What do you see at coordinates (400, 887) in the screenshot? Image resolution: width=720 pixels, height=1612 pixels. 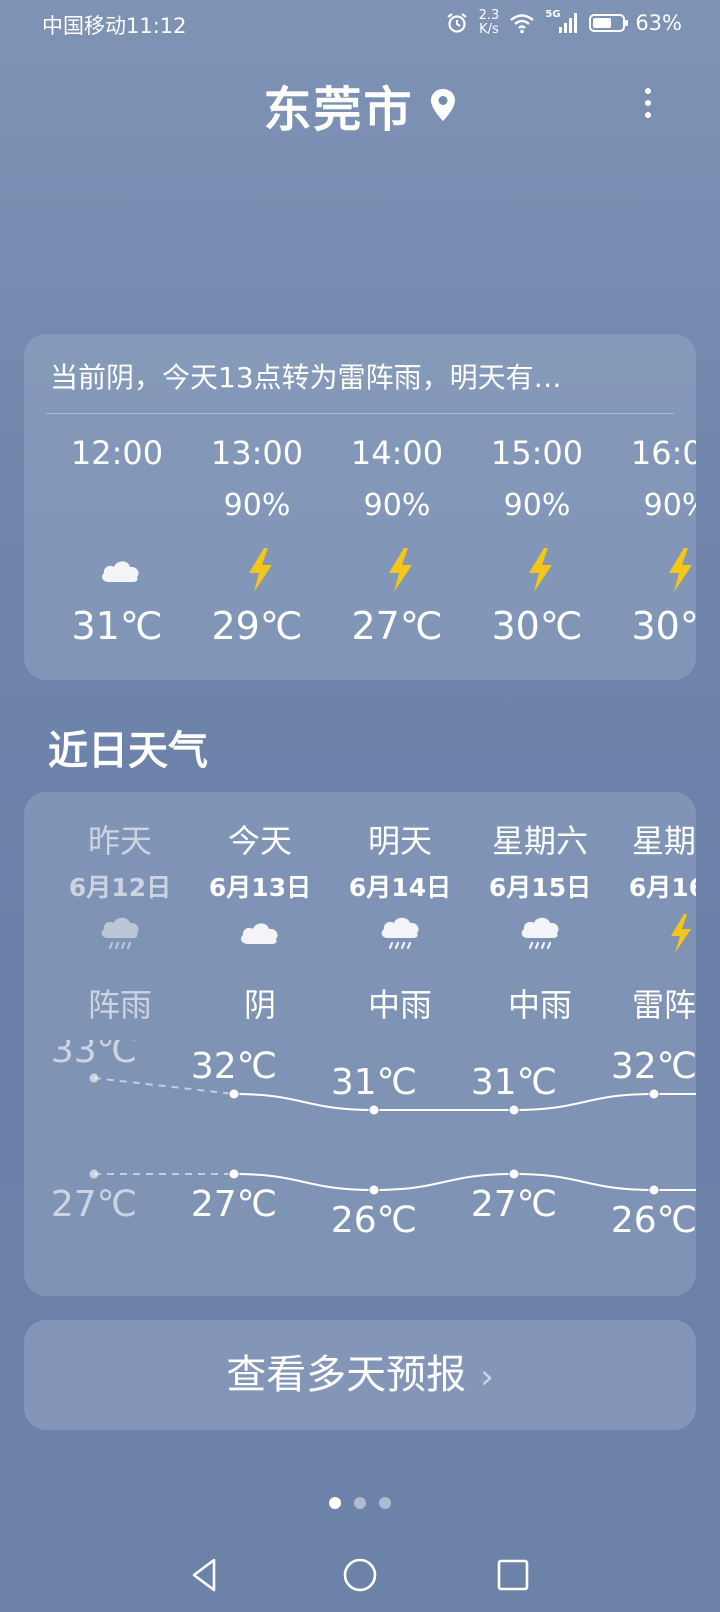 I see `day-date: 6月14日` at bounding box center [400, 887].